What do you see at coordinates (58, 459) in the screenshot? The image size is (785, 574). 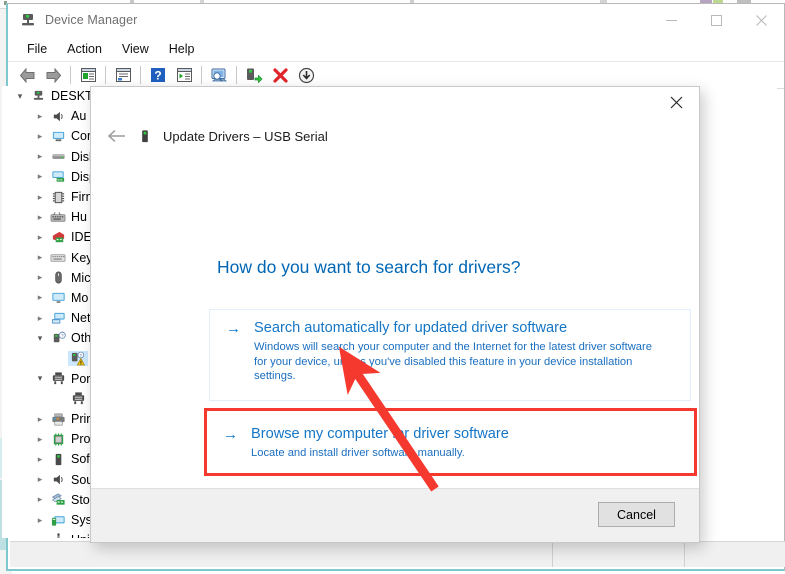 I see `software-device-icon` at bounding box center [58, 459].